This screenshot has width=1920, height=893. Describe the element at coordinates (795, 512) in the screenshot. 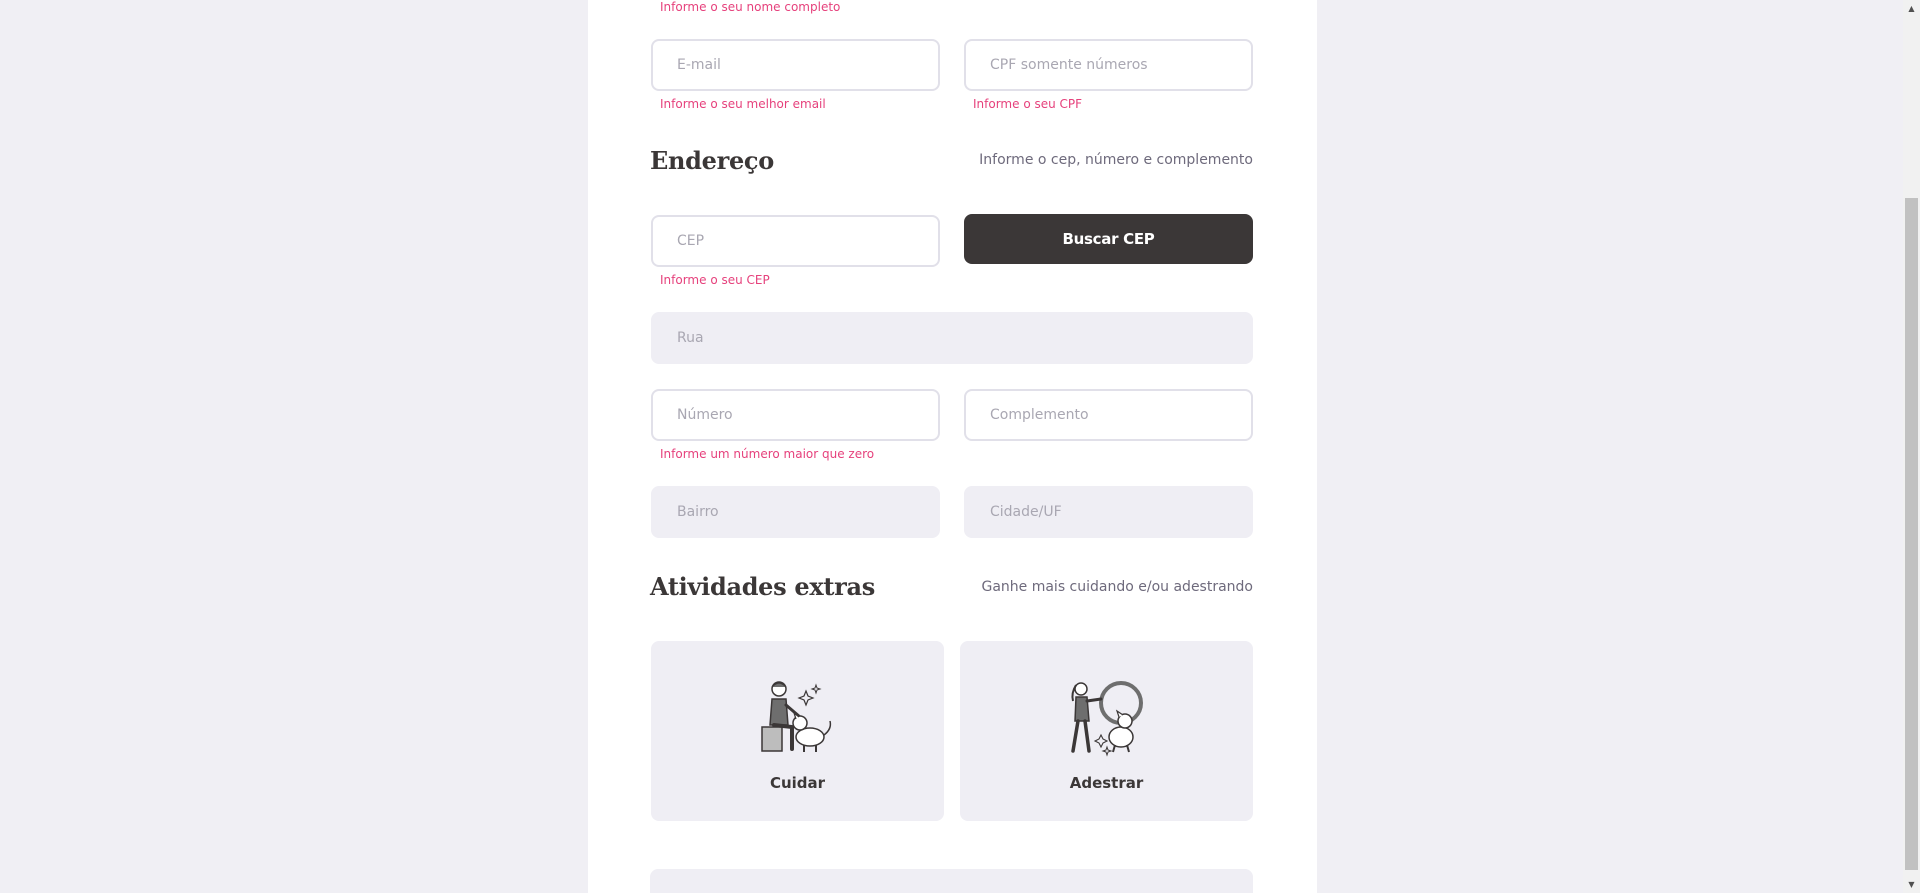

I see `district-field` at that location.